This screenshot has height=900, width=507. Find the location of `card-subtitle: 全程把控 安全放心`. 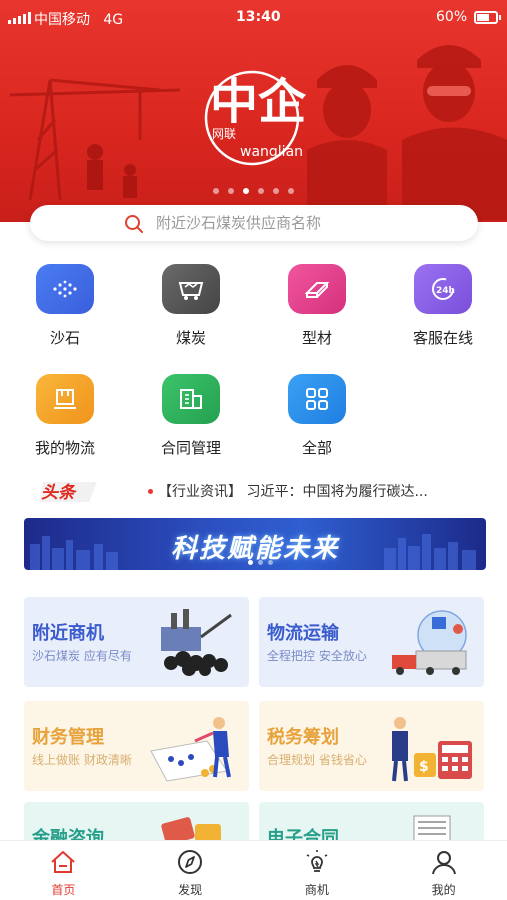

card-subtitle: 全程把控 安全放心 is located at coordinates (317, 656).